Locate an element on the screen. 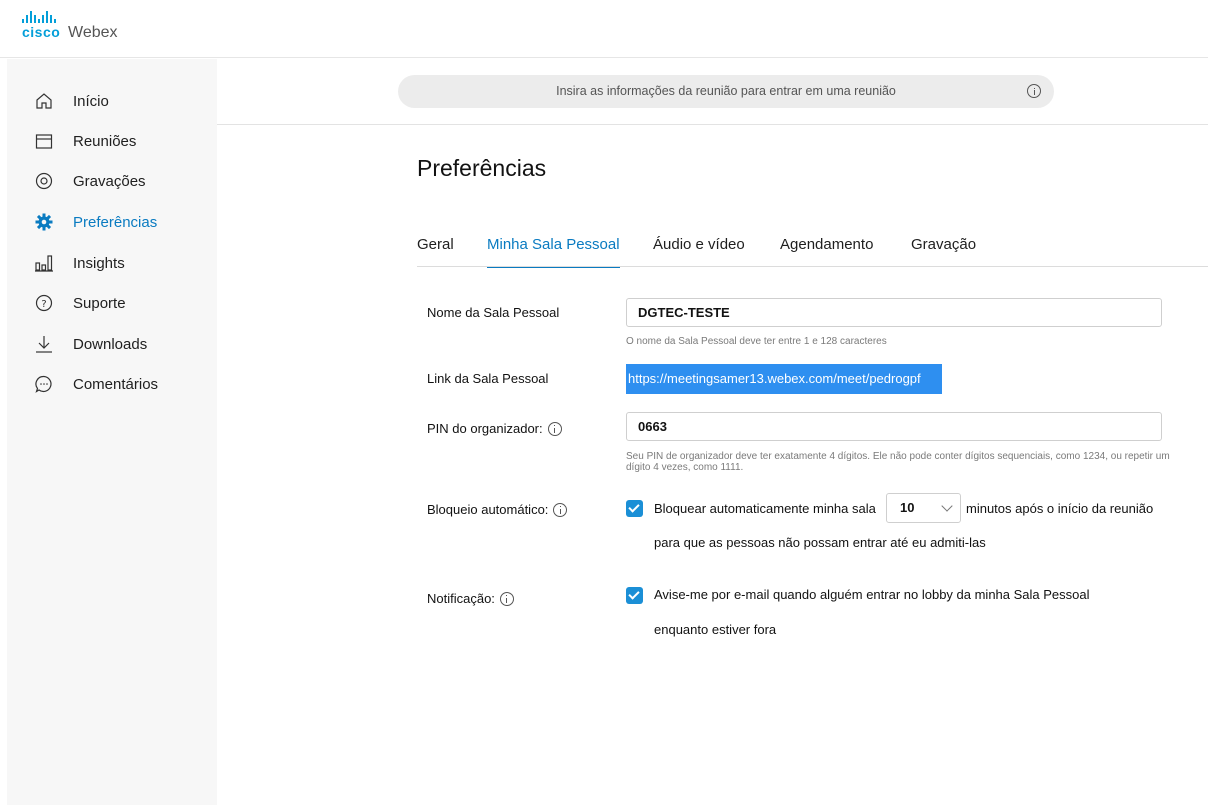 This screenshot has height=805, width=1208. help-icon: ? is located at coordinates (44, 303).